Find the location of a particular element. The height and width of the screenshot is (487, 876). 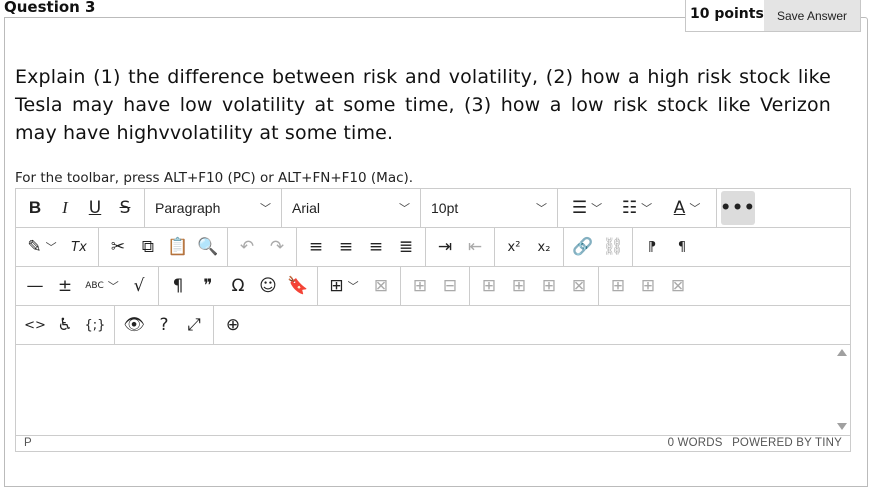

find-icon: 🔍 is located at coordinates (208, 247).